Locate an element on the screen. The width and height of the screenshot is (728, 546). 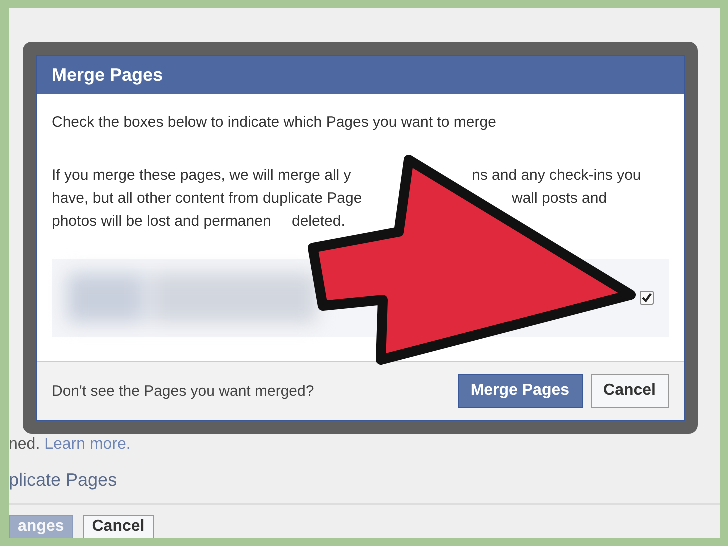
section-title: plicate Pages is located at coordinates (63, 480).